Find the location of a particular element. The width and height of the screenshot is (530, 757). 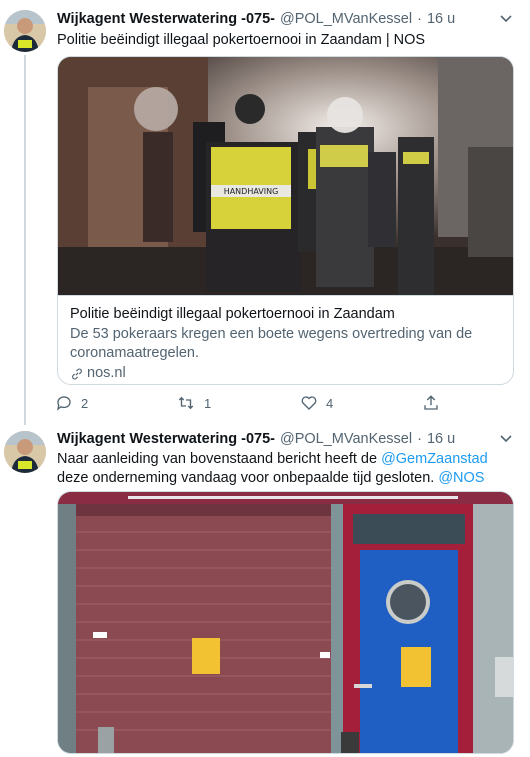

share-icon is located at coordinates (431, 402).